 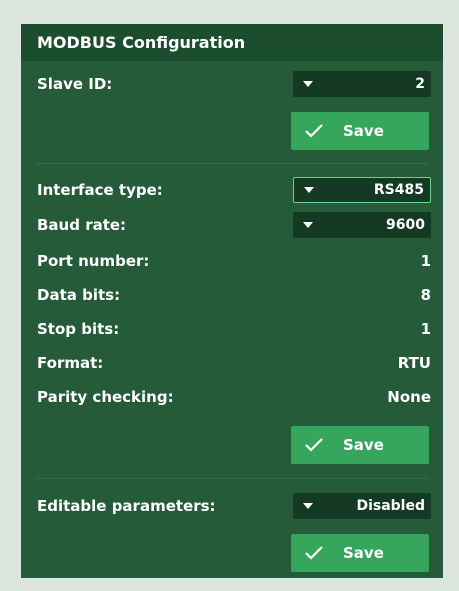 What do you see at coordinates (79, 295) in the screenshot?
I see `data-bits-label: Data bits:` at bounding box center [79, 295].